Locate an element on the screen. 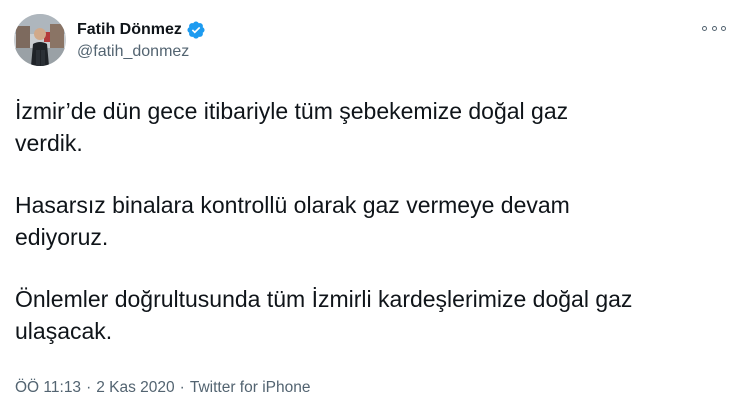 This screenshot has width=744, height=415. avatar-photo is located at coordinates (40, 40).